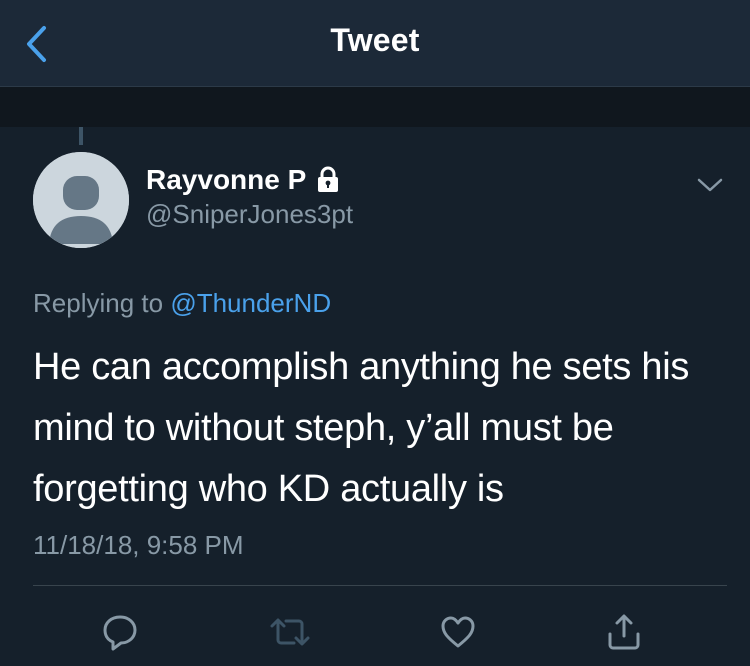 Image resolution: width=750 pixels, height=666 pixels. Describe the element at coordinates (249, 214) in the screenshot. I see `author-handle: @SniperJones3pt` at that location.